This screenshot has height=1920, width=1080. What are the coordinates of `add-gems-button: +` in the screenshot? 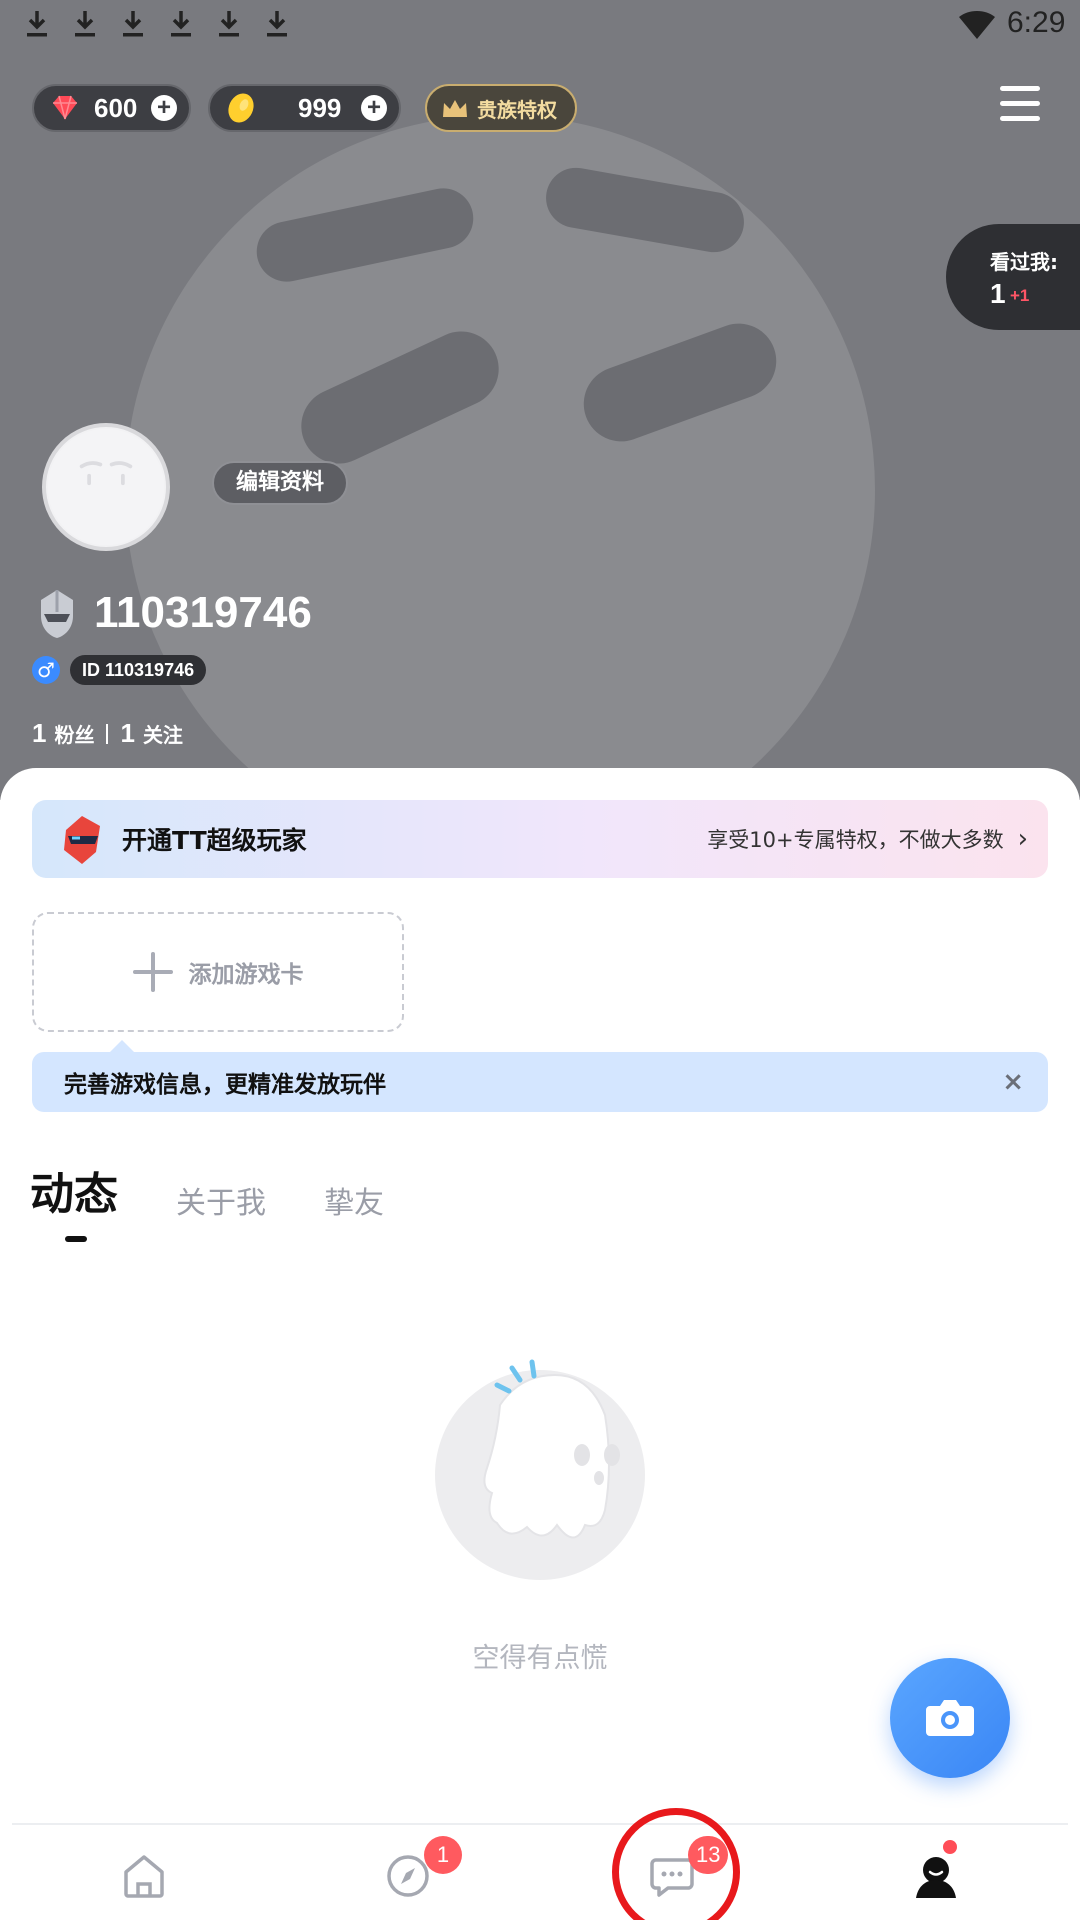 It's located at (164, 108).